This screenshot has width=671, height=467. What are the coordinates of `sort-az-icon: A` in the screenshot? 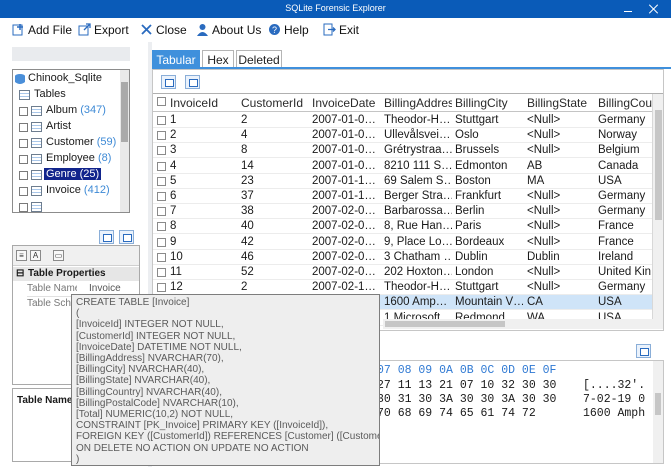 It's located at (35, 255).